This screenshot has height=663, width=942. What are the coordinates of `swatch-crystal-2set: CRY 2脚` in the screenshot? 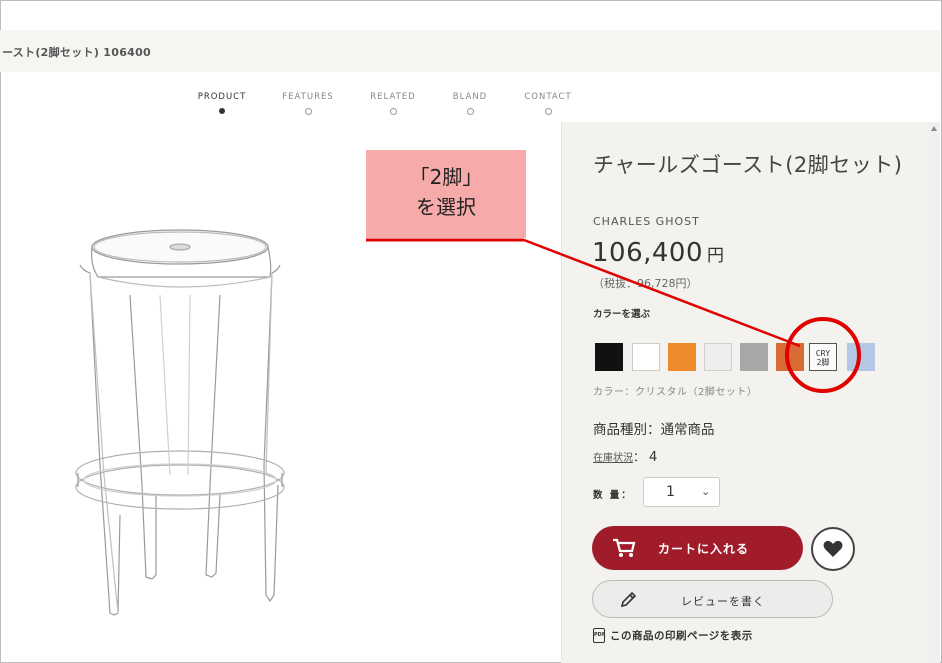 It's located at (823, 357).